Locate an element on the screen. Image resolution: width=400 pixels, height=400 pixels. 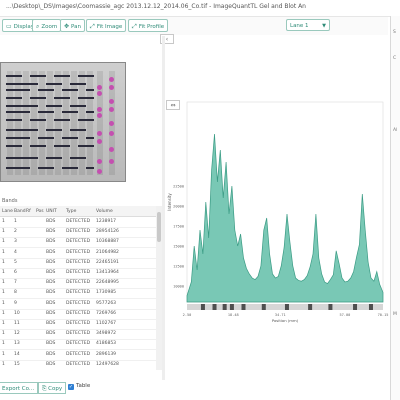
pan-button: ✥ Pan is located at coordinates (72, 25).